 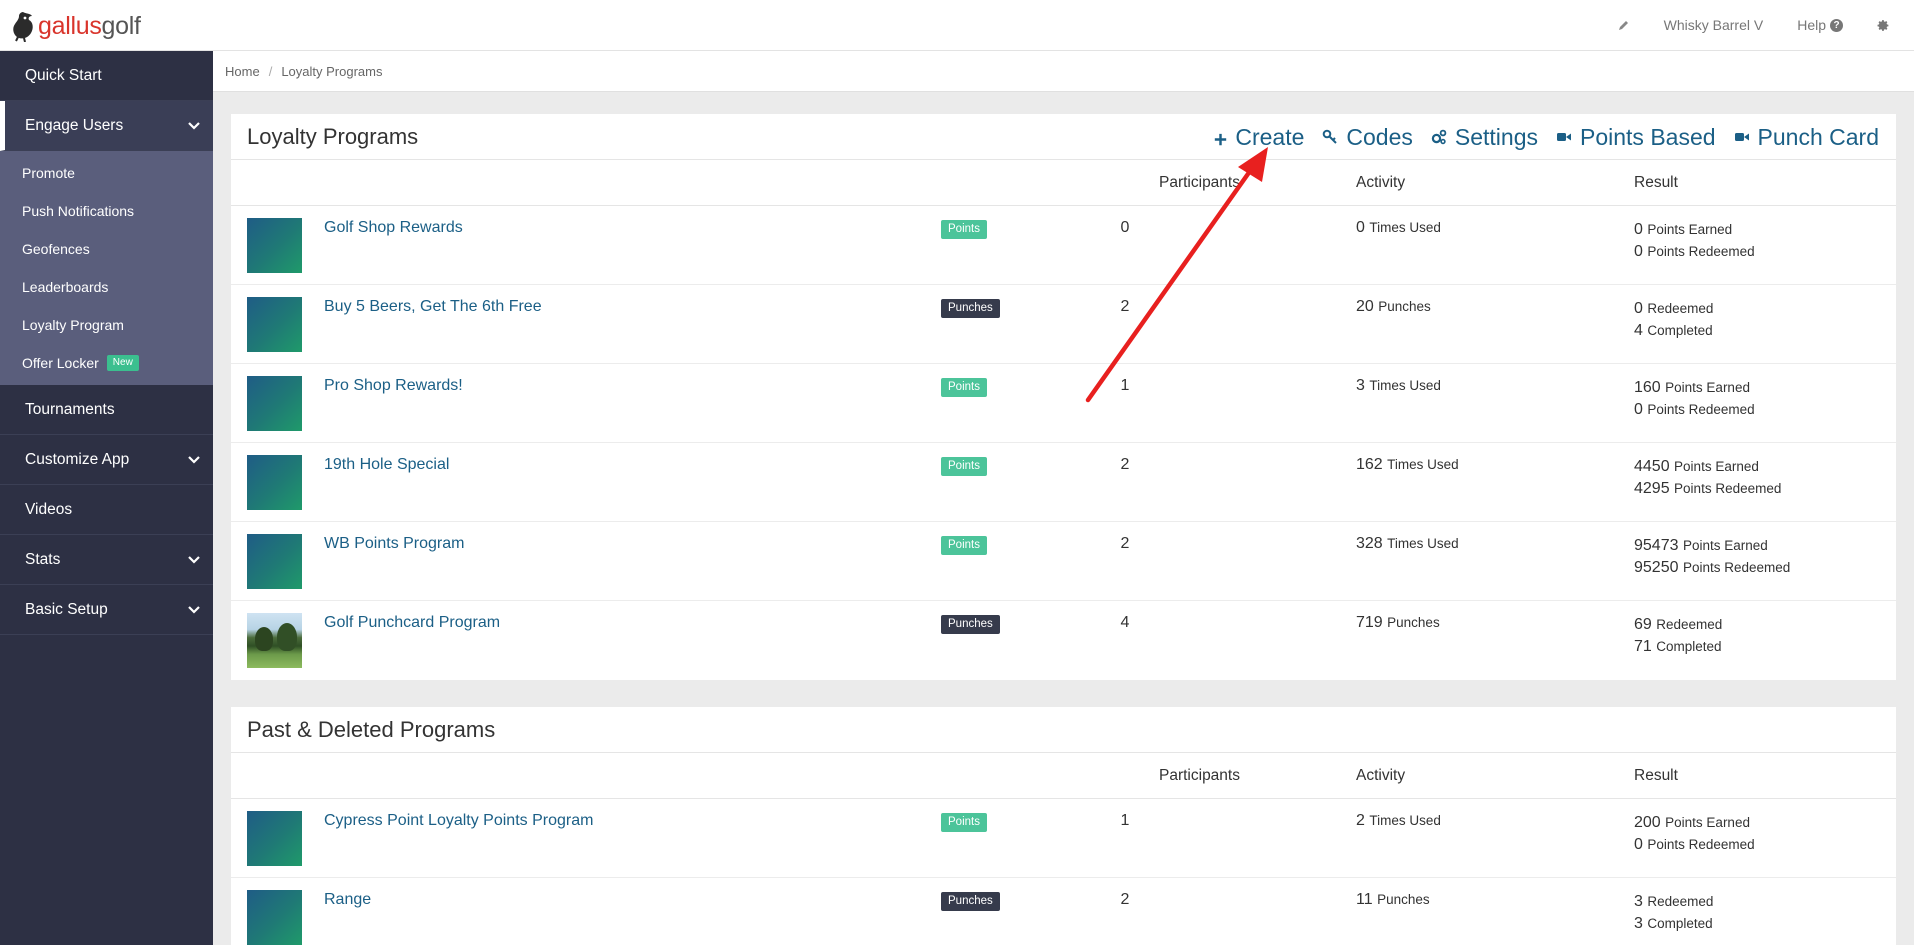 What do you see at coordinates (1484, 137) in the screenshot?
I see `settings-button: Settings` at bounding box center [1484, 137].